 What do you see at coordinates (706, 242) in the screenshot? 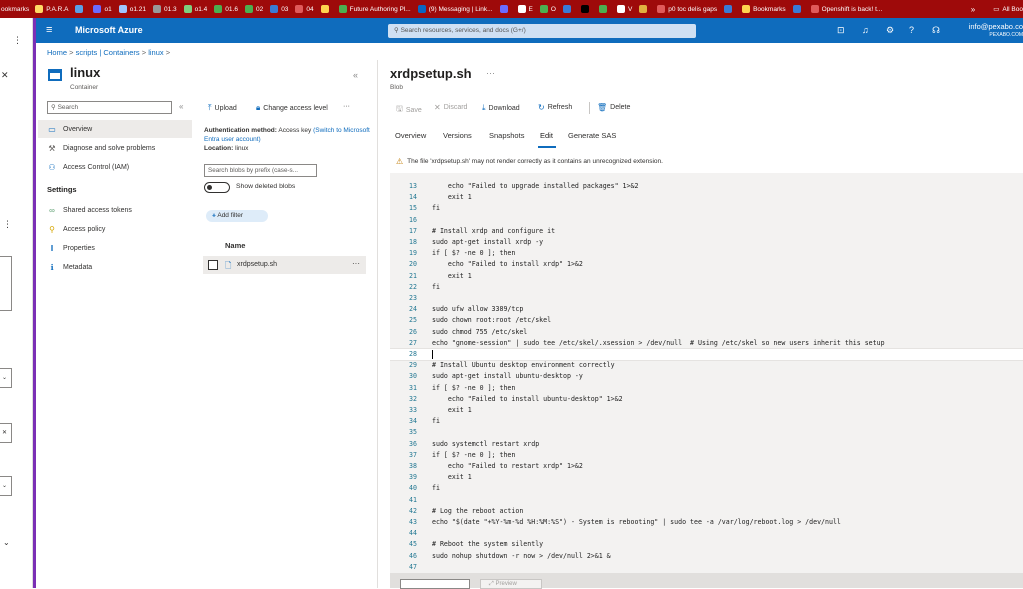
I see `code-line: 18 sudo apt-get install xrdp -y` at bounding box center [706, 242].